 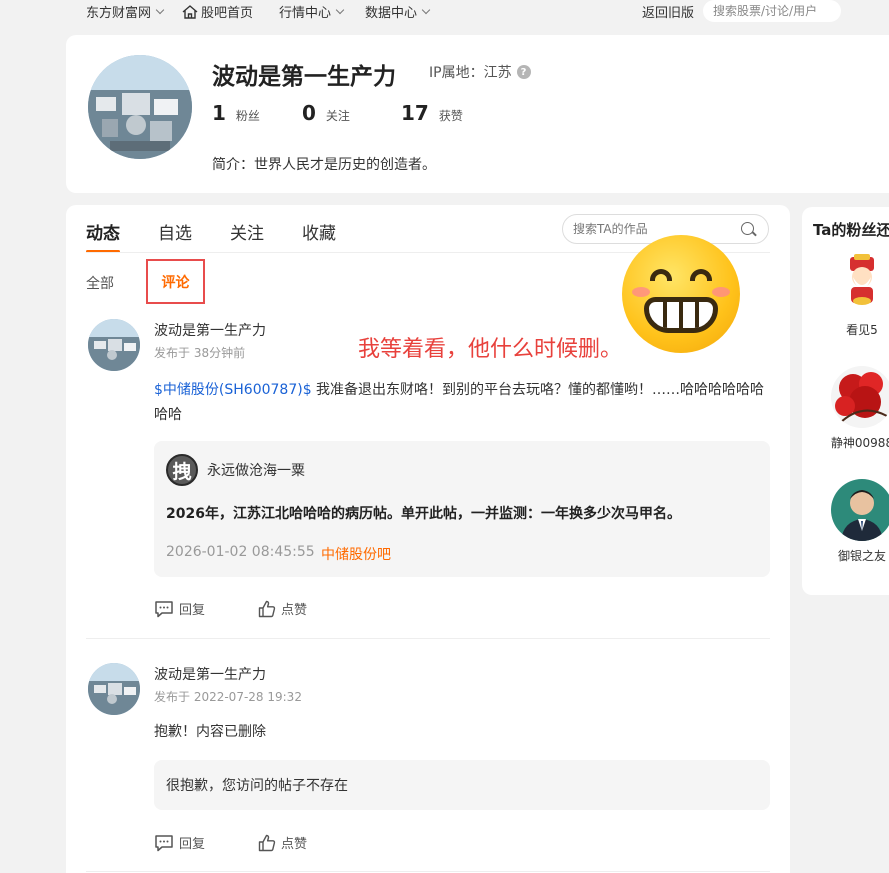 I want to click on stock-link: $中储股份(SH600787)$, so click(x=233, y=390).